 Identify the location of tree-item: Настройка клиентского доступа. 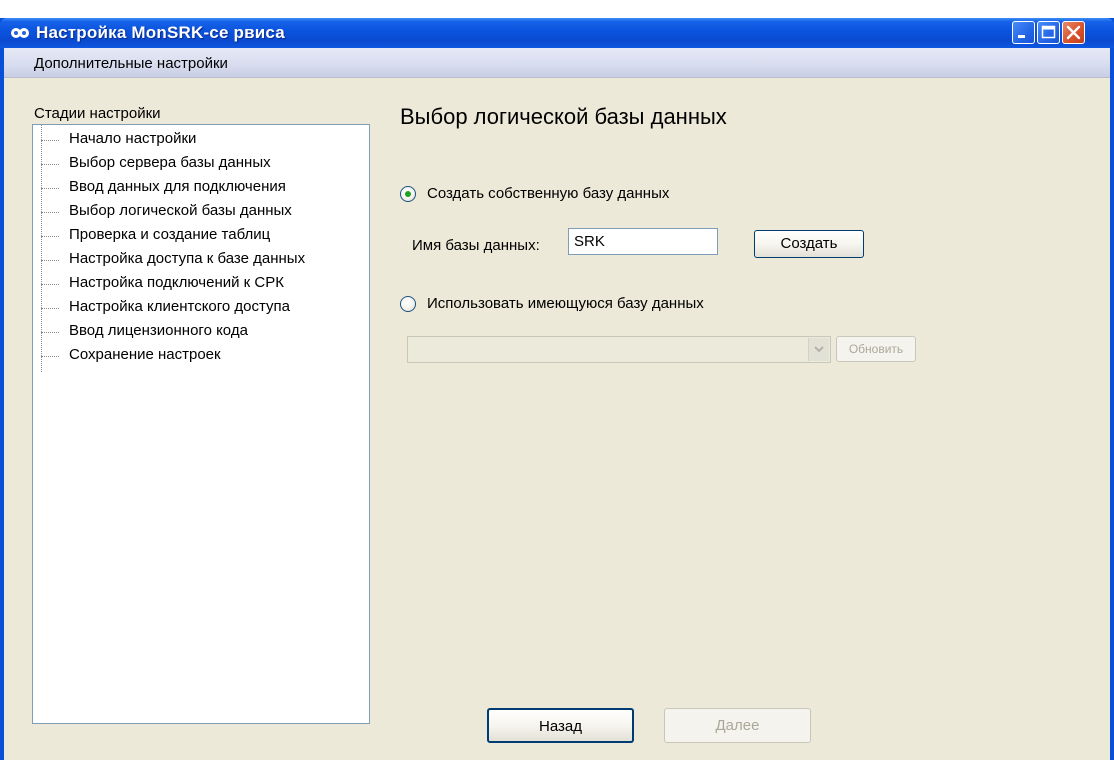
(201, 308).